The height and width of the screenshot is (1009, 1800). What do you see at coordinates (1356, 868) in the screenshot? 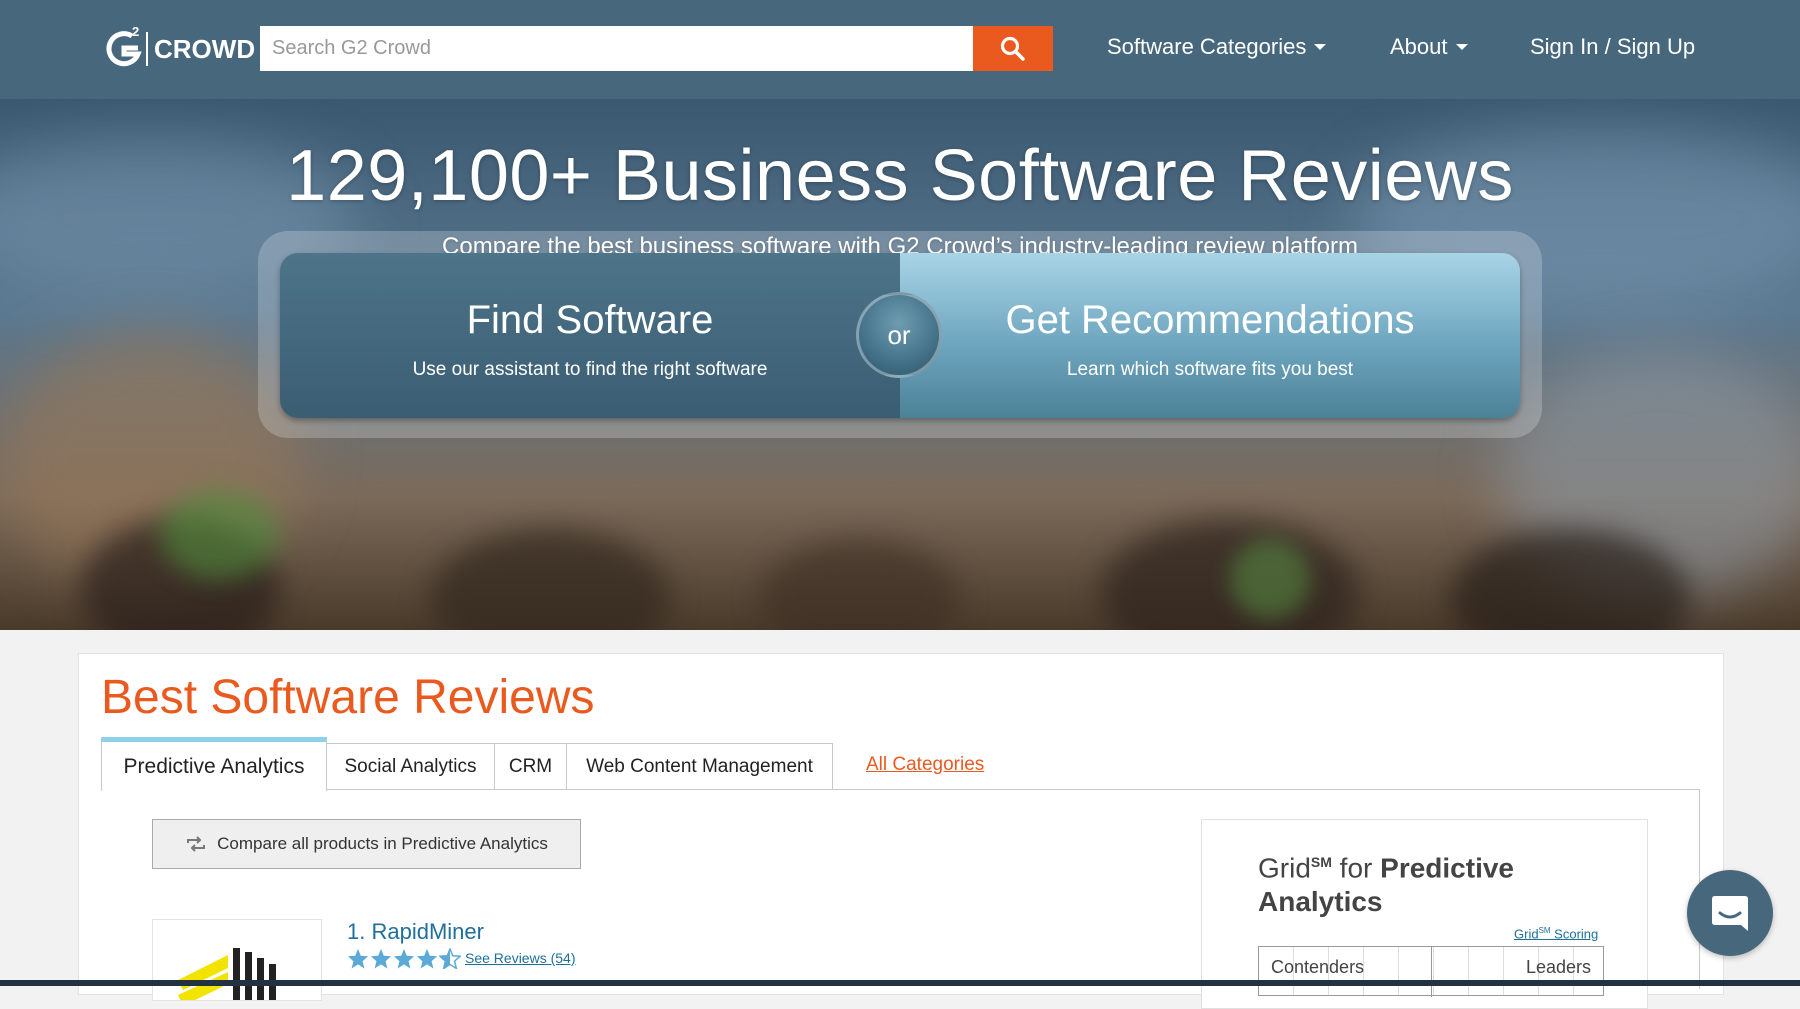
I see `grid-title-for: for` at bounding box center [1356, 868].